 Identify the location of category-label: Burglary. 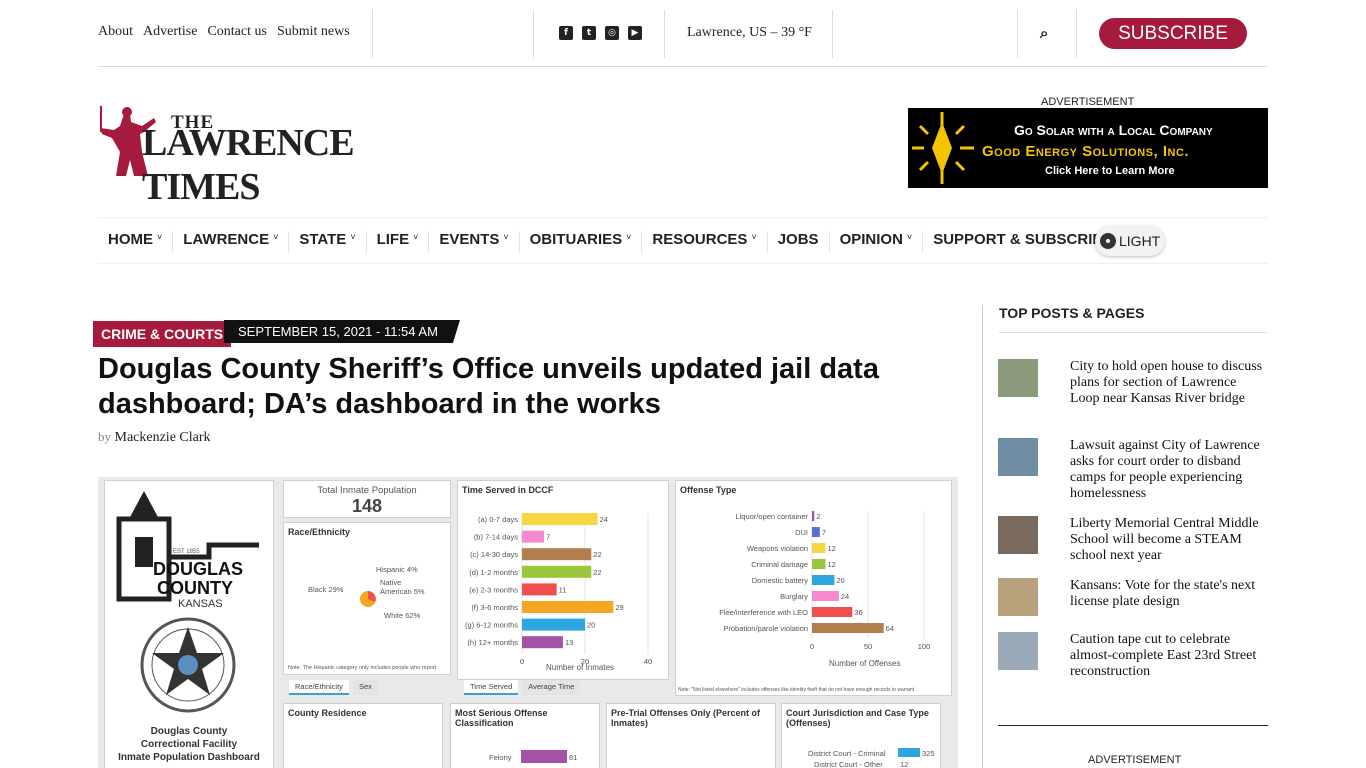
(794, 596).